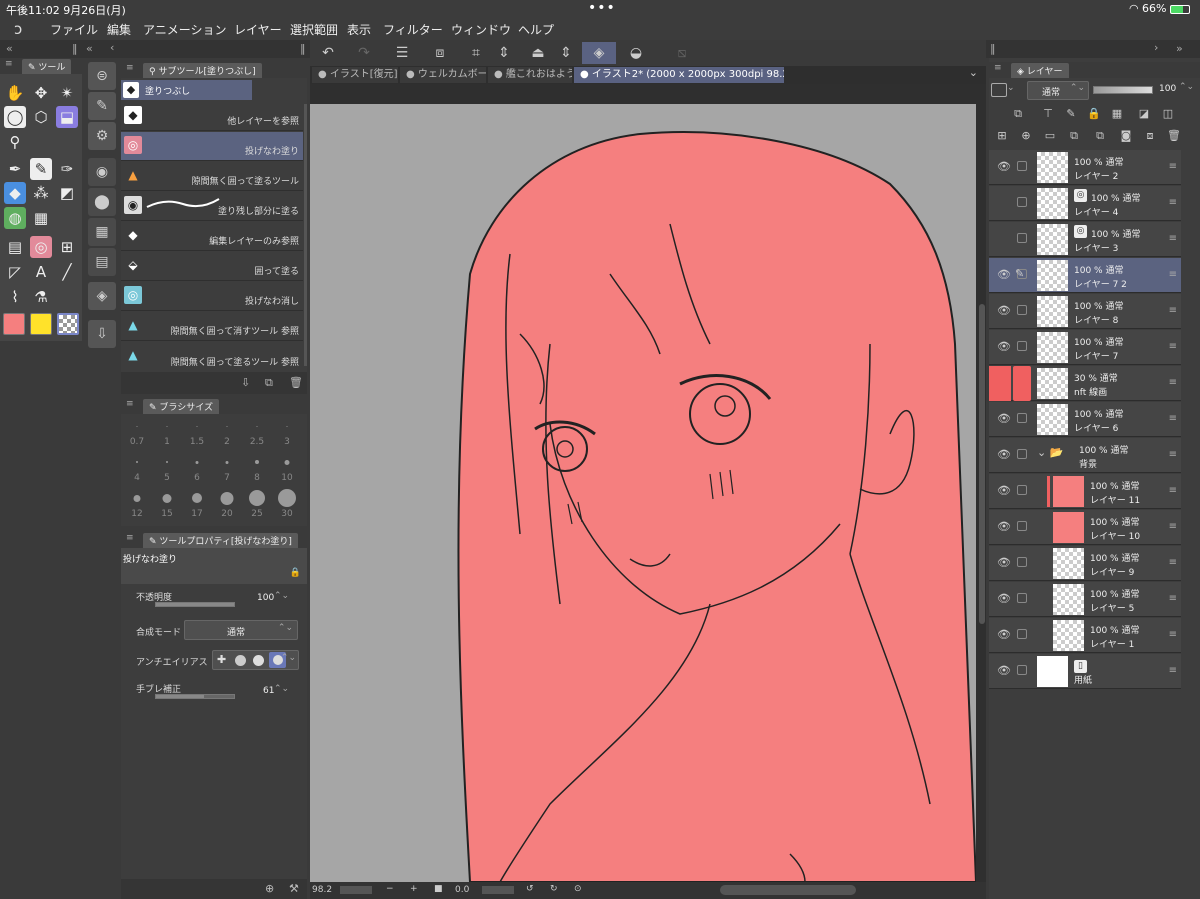 This screenshot has width=1200, height=899. Describe the element at coordinates (102, 296) in the screenshot. I see `material-icon: ◈` at that location.